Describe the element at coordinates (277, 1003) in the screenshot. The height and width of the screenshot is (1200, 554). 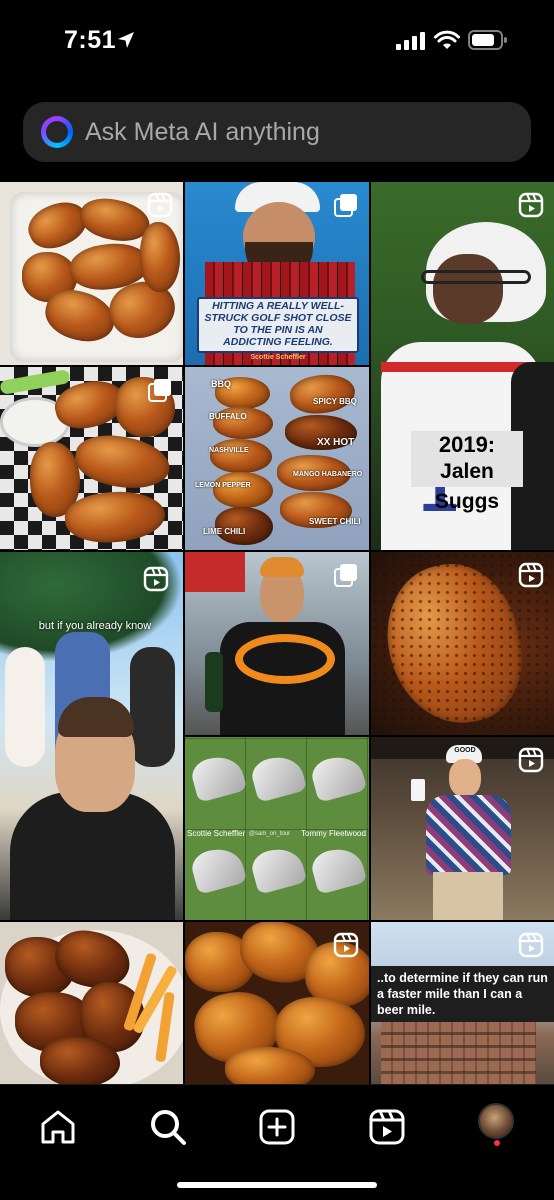
I see `explore-tile-glazed-wings` at that location.